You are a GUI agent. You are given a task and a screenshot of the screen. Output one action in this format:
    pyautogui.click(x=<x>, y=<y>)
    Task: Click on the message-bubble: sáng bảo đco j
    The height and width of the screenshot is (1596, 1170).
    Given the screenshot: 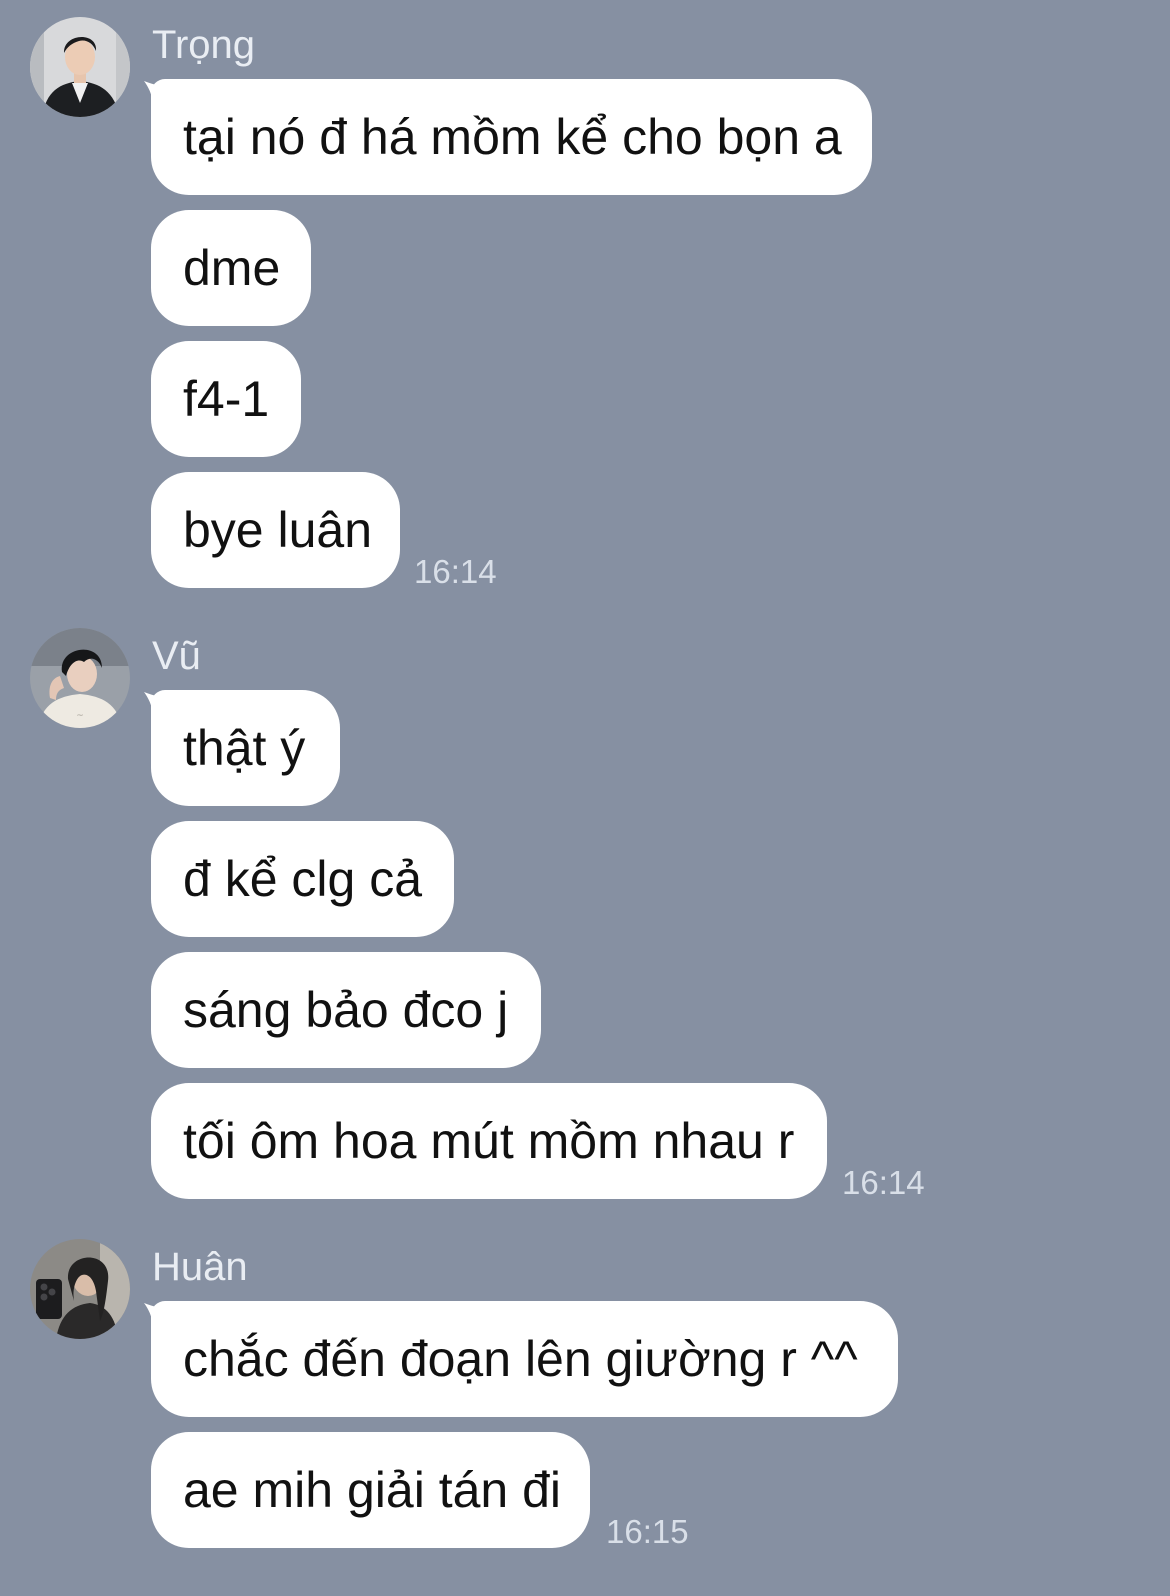 What is the action you would take?
    pyautogui.click(x=346, y=1010)
    